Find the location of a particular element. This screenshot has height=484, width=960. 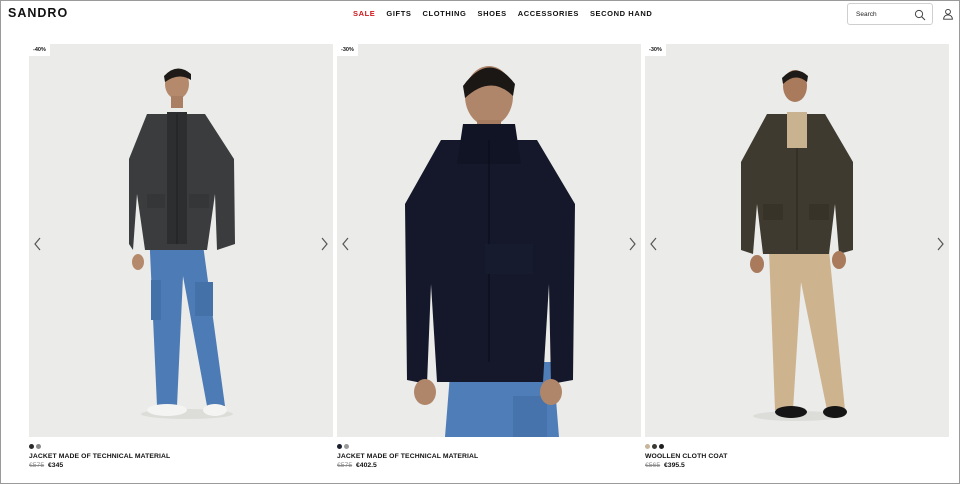

nav-item-sale: SALE is located at coordinates (364, 13).